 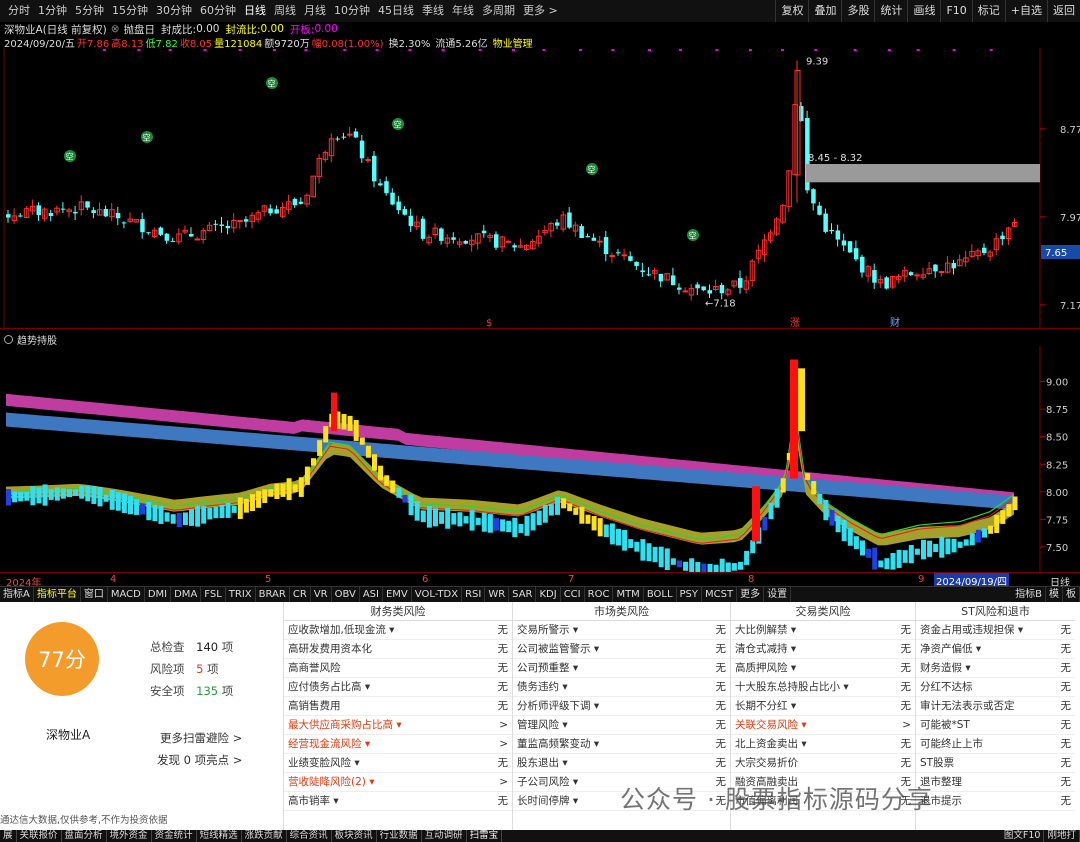 I want to click on risk-item: 长期不分红 ▾ 无, so click(x=823, y=706).